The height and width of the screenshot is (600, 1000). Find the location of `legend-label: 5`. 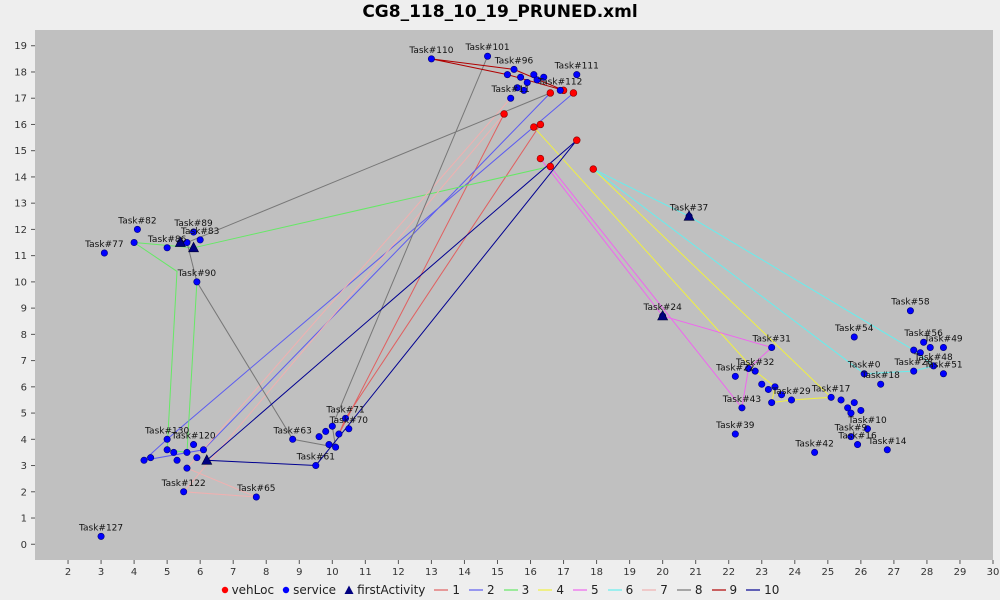

legend-label: 5 is located at coordinates (594, 589).